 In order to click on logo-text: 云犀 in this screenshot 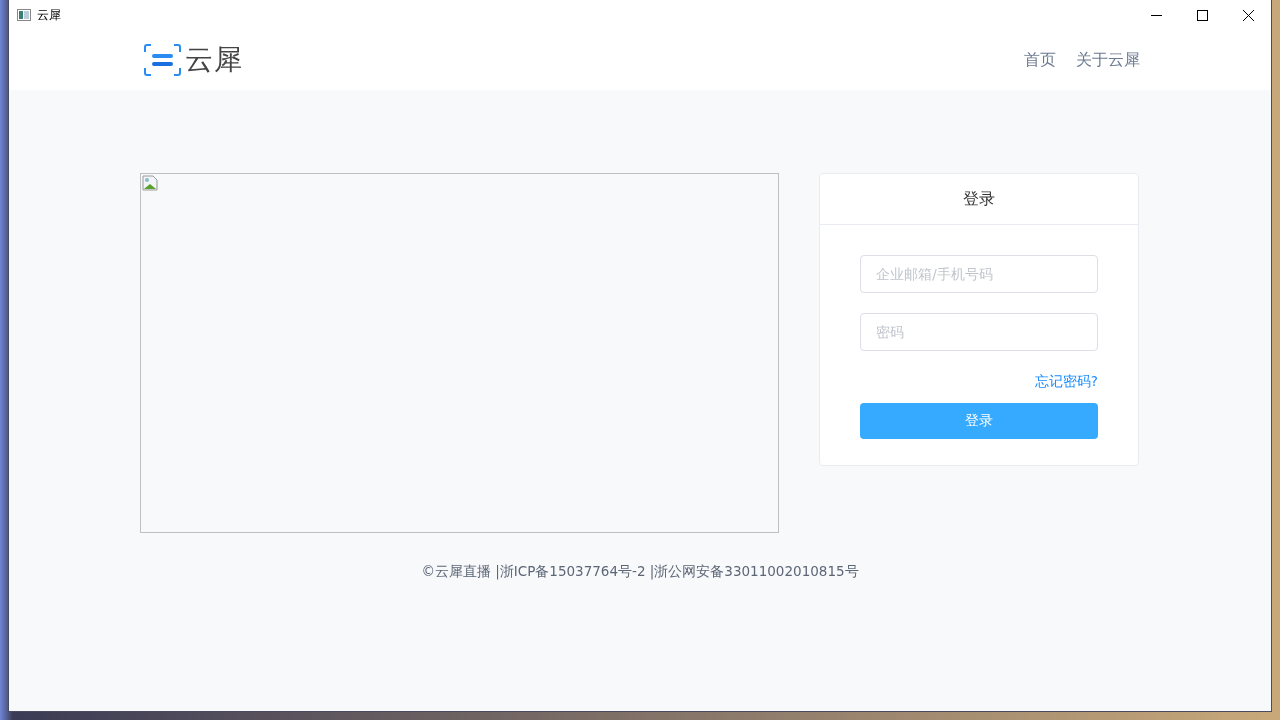, I will do `click(214, 60)`.